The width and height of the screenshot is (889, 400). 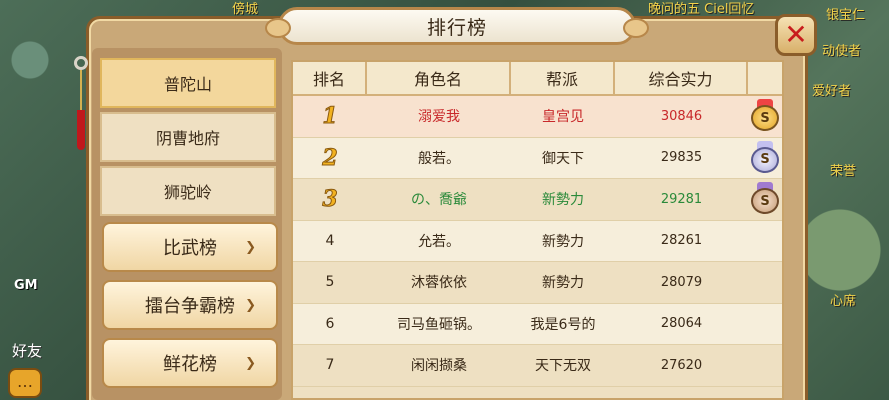 What do you see at coordinates (537, 283) in the screenshot?
I see `table-row: 5 沐蓉依依 新勢力 28079` at bounding box center [537, 283].